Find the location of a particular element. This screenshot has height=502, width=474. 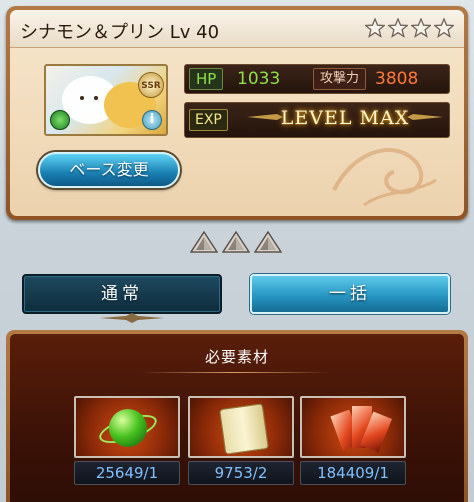

character-name-level: シナモン＆プリン Lv 40 is located at coordinates (120, 32).